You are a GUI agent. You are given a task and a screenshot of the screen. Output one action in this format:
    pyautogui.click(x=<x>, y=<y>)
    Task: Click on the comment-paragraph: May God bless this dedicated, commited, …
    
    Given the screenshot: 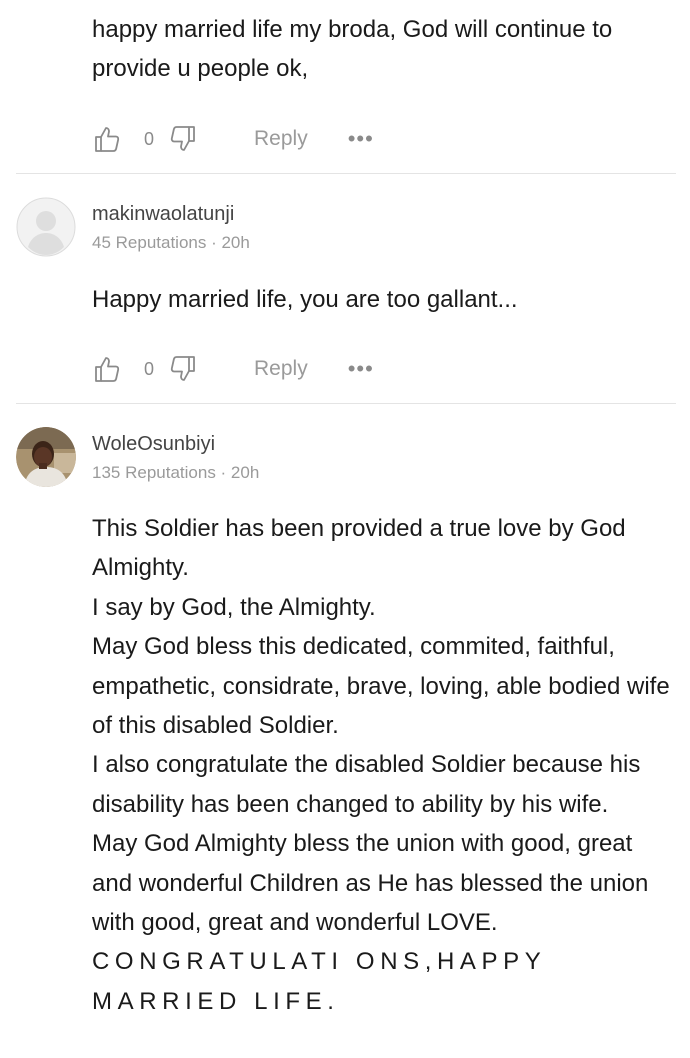 What is the action you would take?
    pyautogui.click(x=381, y=686)
    